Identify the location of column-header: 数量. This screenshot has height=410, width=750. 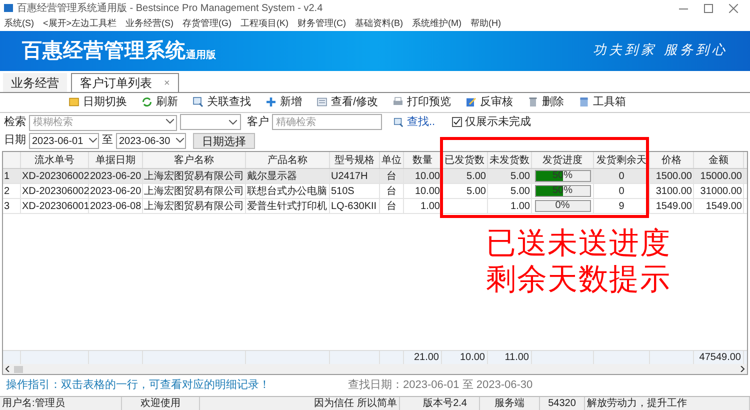
(423, 160).